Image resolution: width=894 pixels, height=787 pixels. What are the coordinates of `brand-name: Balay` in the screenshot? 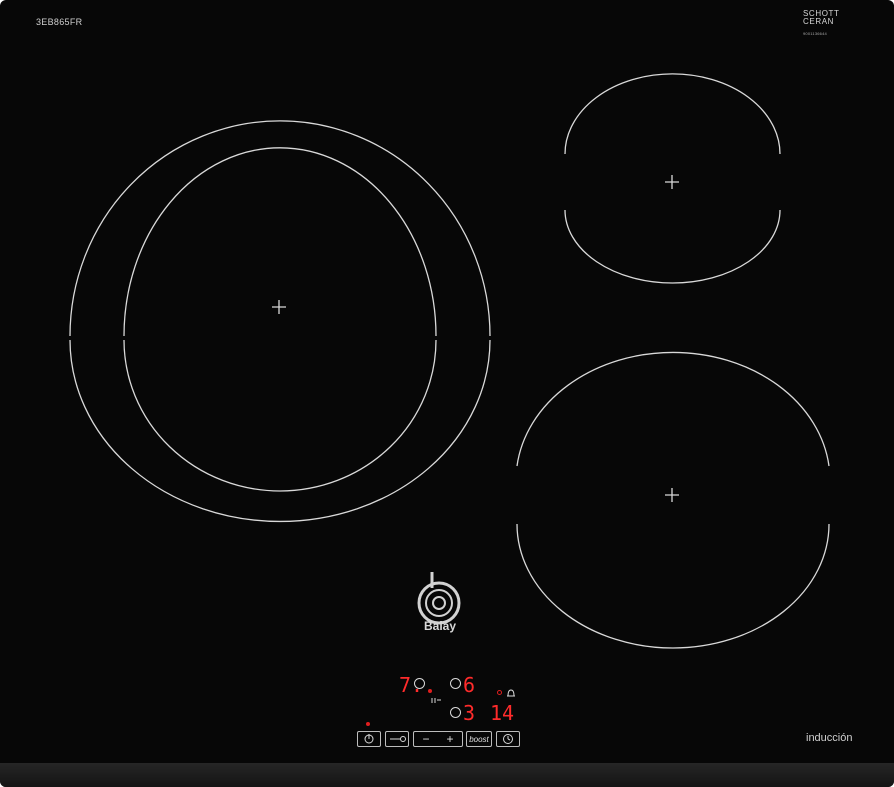 It's located at (440, 626).